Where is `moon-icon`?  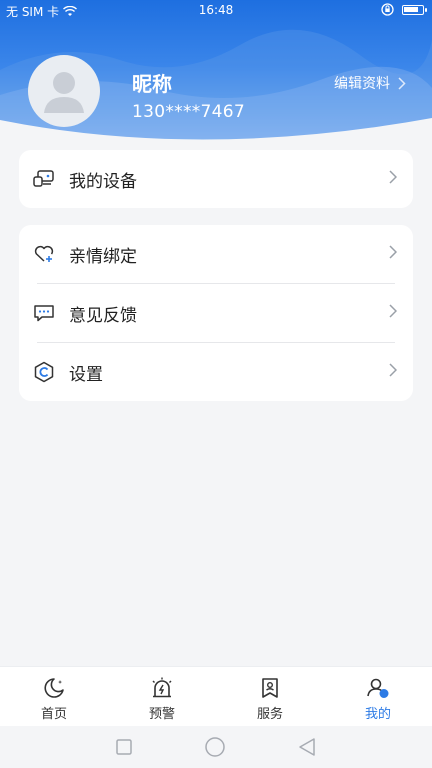 moon-icon is located at coordinates (54, 688).